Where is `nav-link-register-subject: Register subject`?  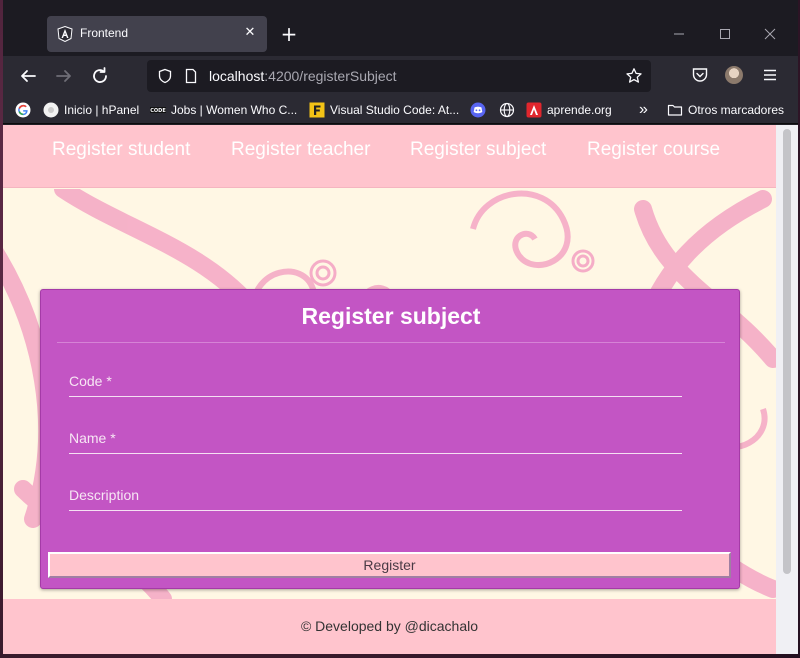 nav-link-register-subject: Register subject is located at coordinates (478, 150).